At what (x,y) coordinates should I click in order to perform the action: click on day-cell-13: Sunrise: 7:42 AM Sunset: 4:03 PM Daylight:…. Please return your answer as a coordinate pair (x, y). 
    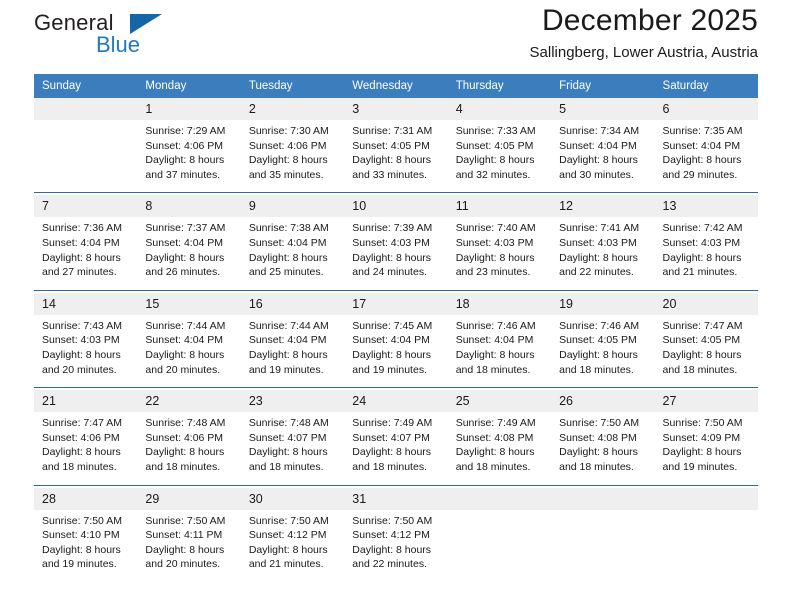
    Looking at the image, I should click on (706, 254).